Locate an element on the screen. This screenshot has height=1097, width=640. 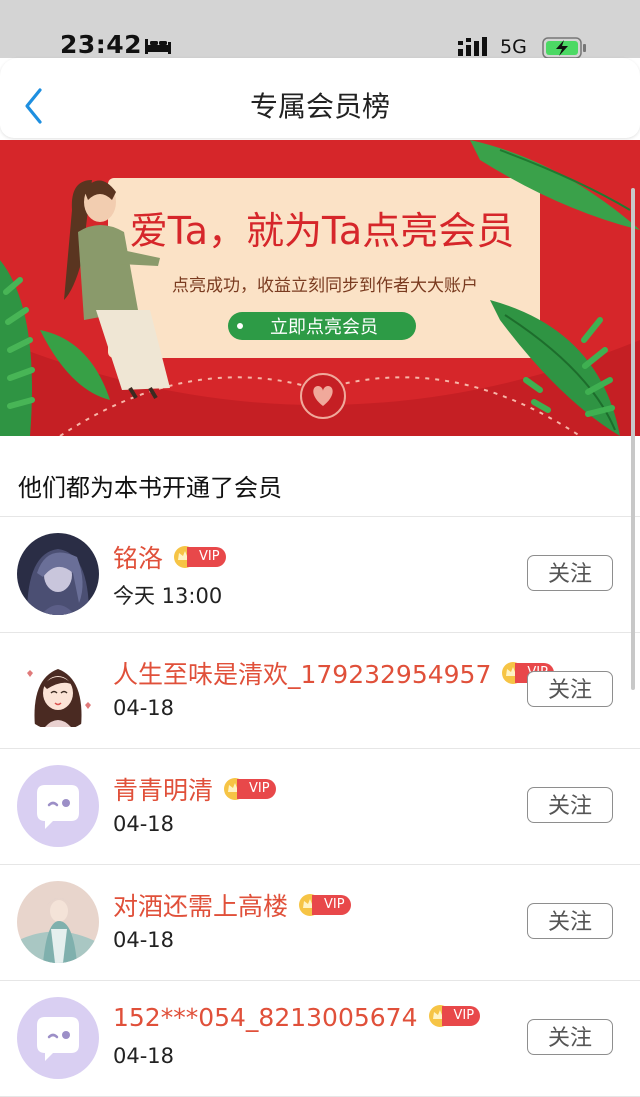
battery-charging-icon is located at coordinates (564, 48).